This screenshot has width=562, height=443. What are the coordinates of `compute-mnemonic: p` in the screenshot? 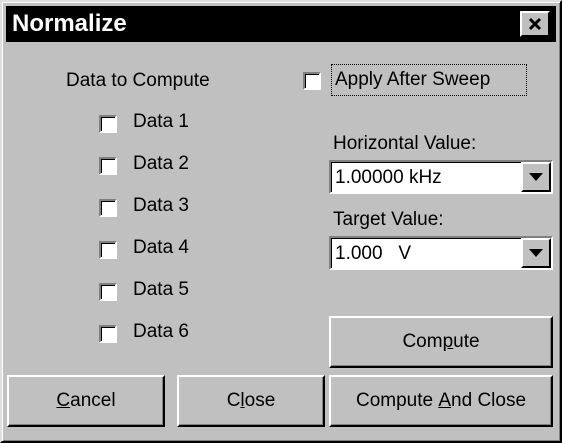 It's located at (448, 341).